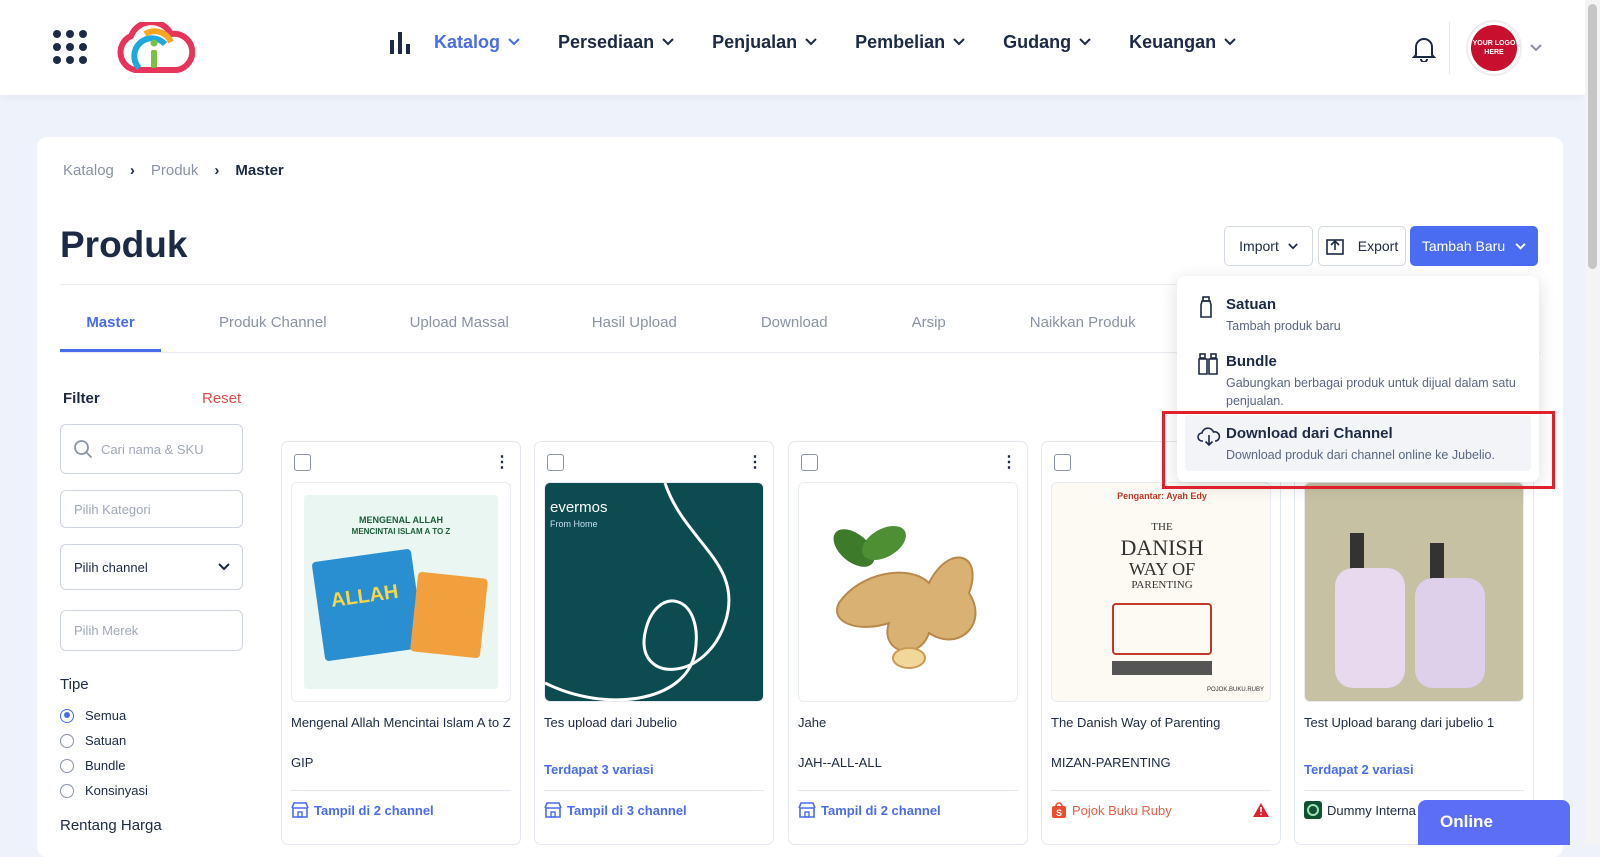  I want to click on merek-placeholder: Pilih Merek, so click(106, 630).